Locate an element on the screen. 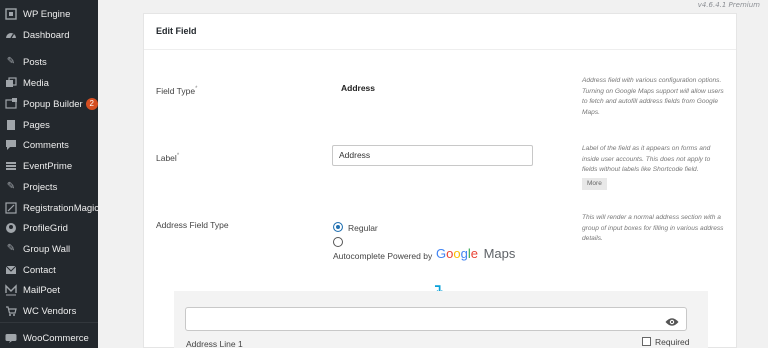  sidebar-item-label: WooCommerce is located at coordinates (56, 338).